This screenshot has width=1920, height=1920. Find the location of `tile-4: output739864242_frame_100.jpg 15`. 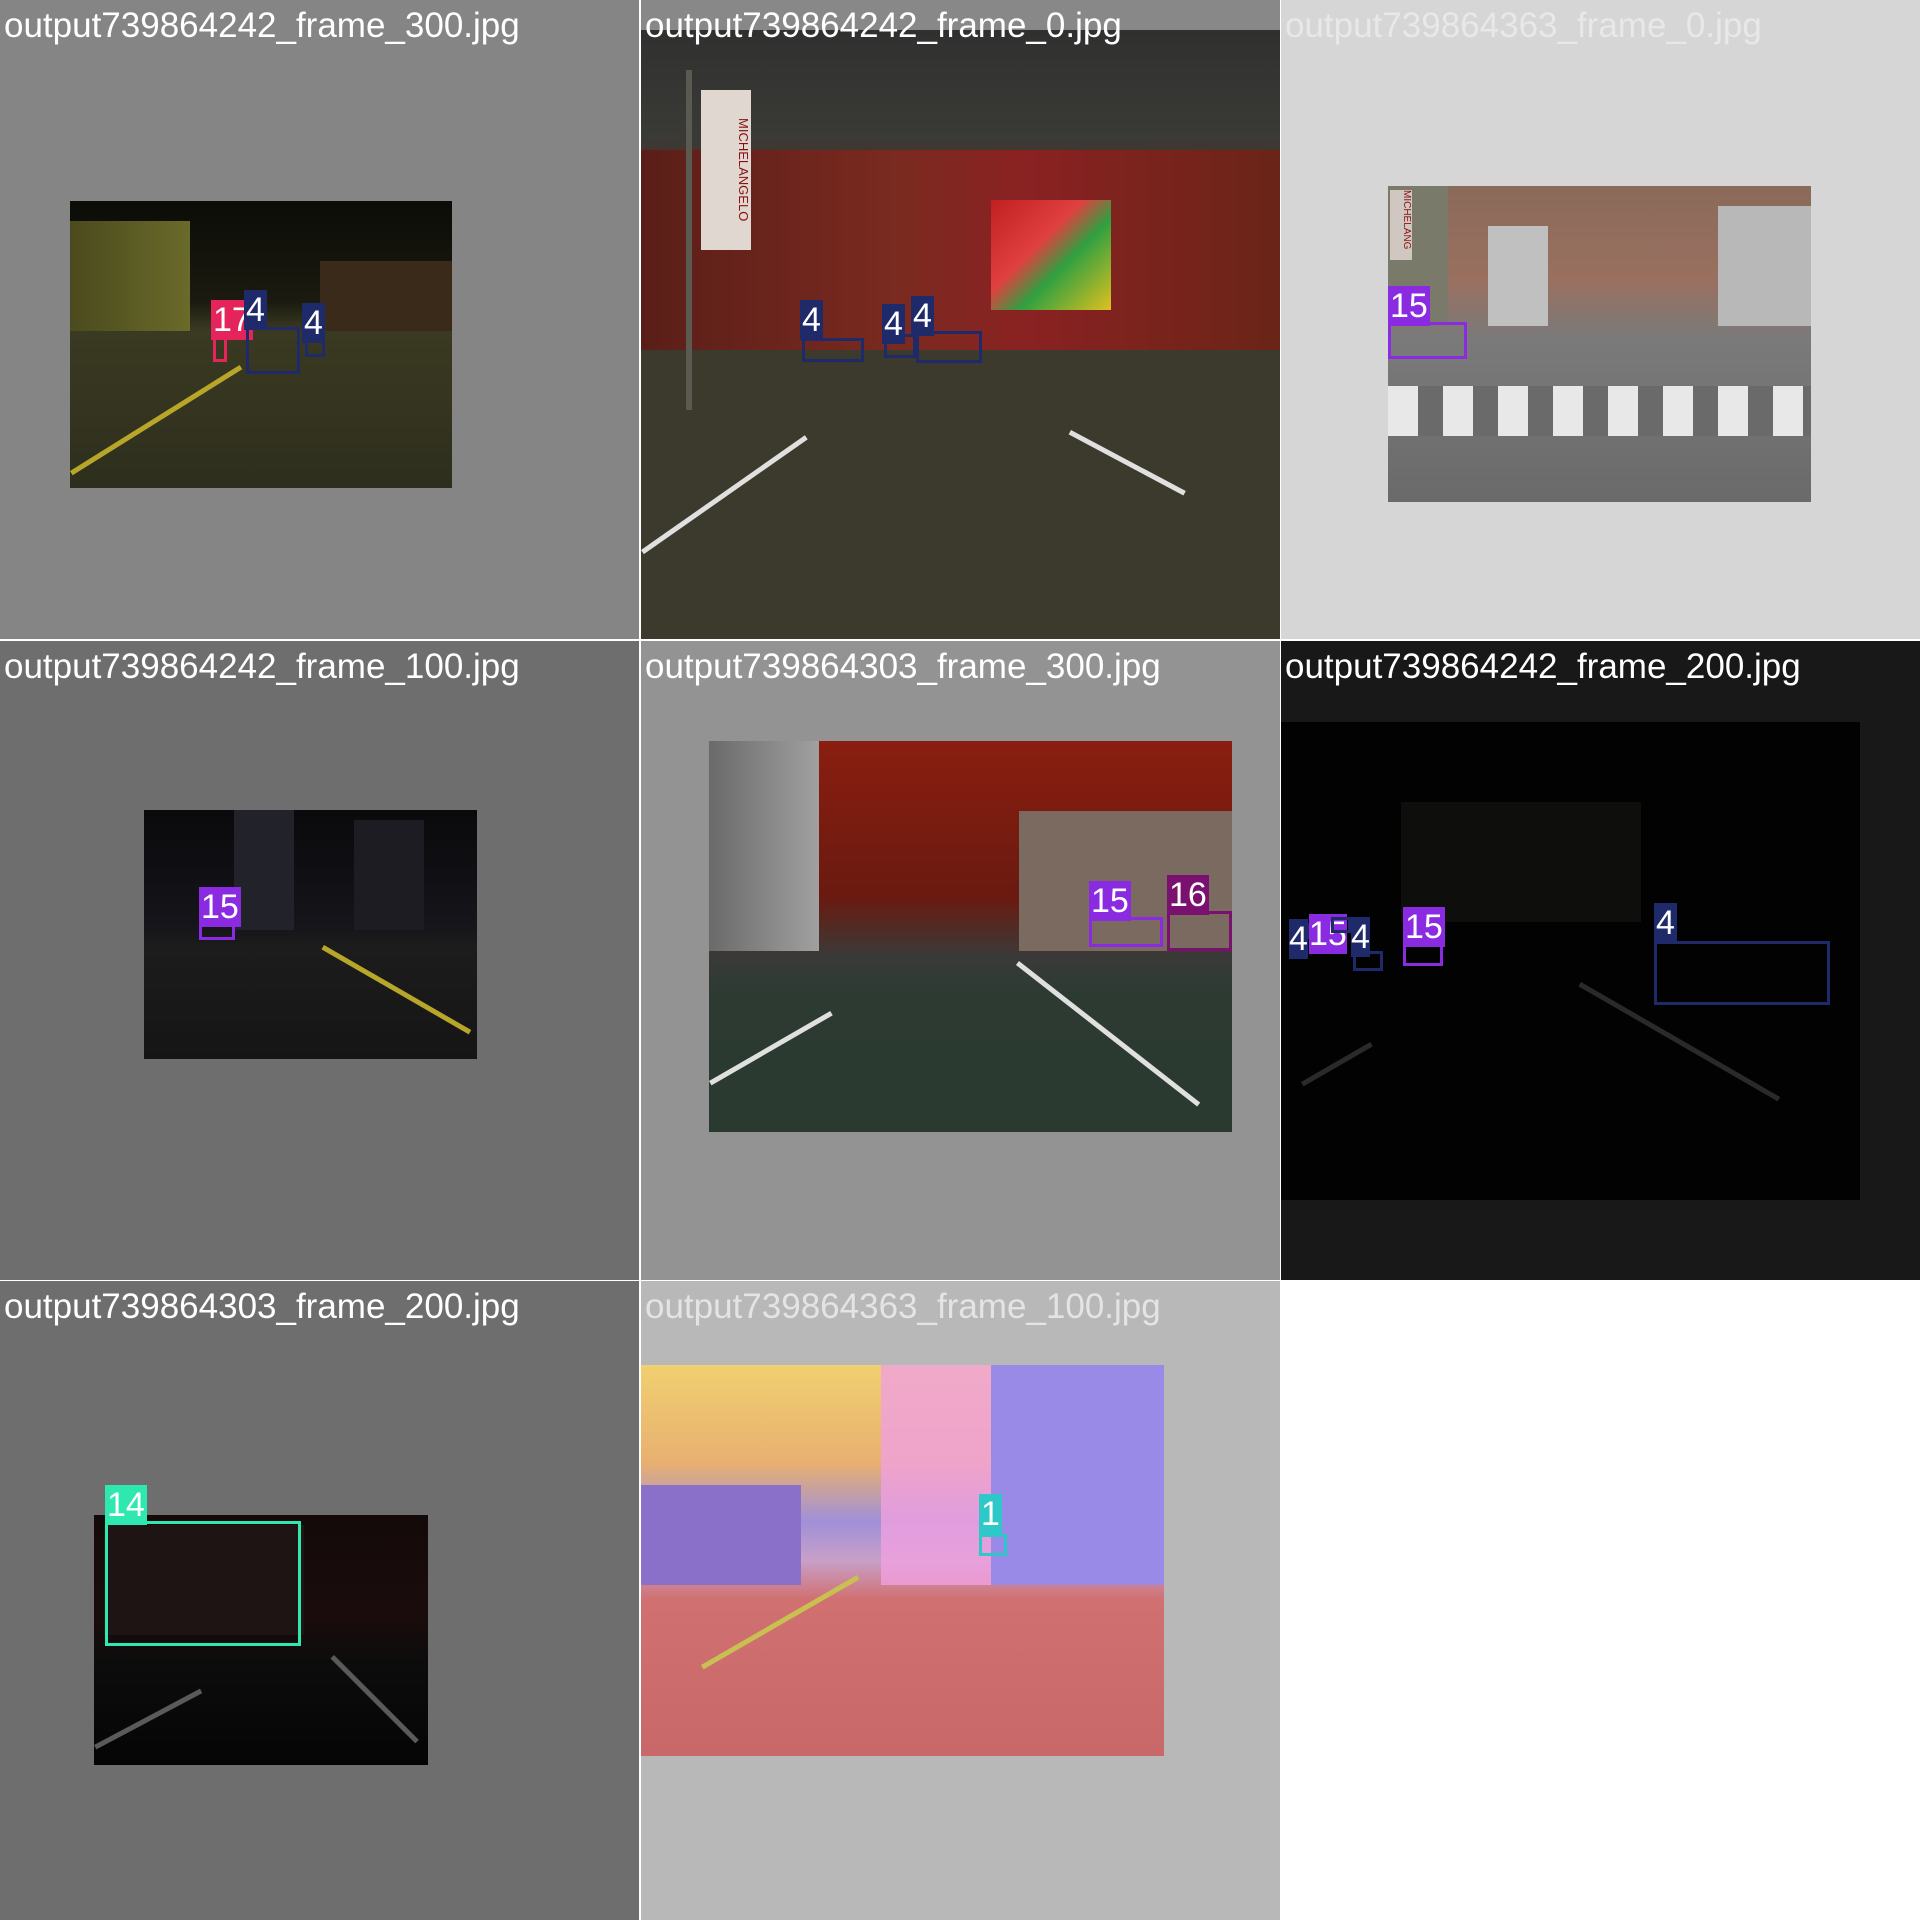

tile-4: output739864242_frame_100.jpg 15 is located at coordinates (319, 960).